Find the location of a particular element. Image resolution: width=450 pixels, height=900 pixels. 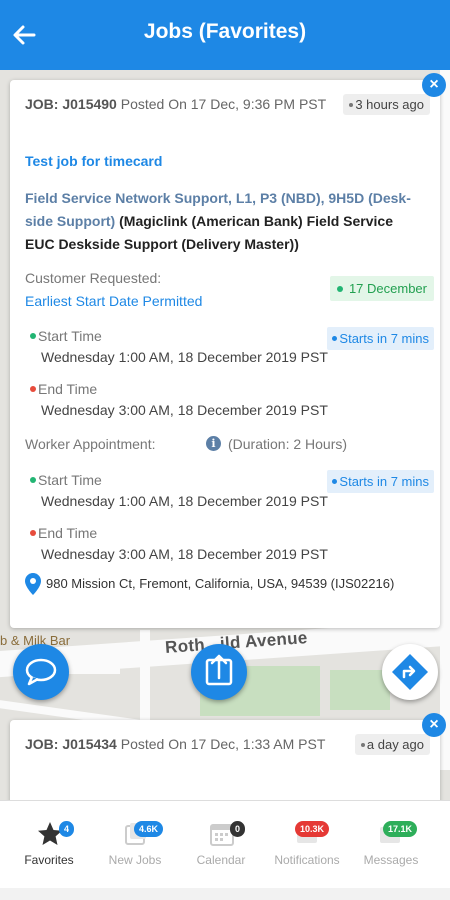

nav-label: New Jobs is located at coordinates (135, 860).